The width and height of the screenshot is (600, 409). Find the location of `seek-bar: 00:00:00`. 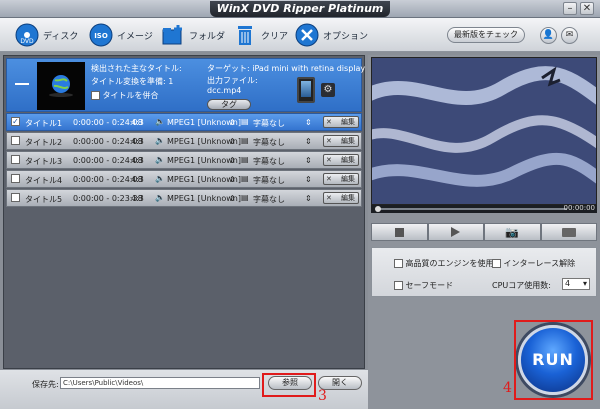

seek-bar: 00:00:00 is located at coordinates (484, 208).